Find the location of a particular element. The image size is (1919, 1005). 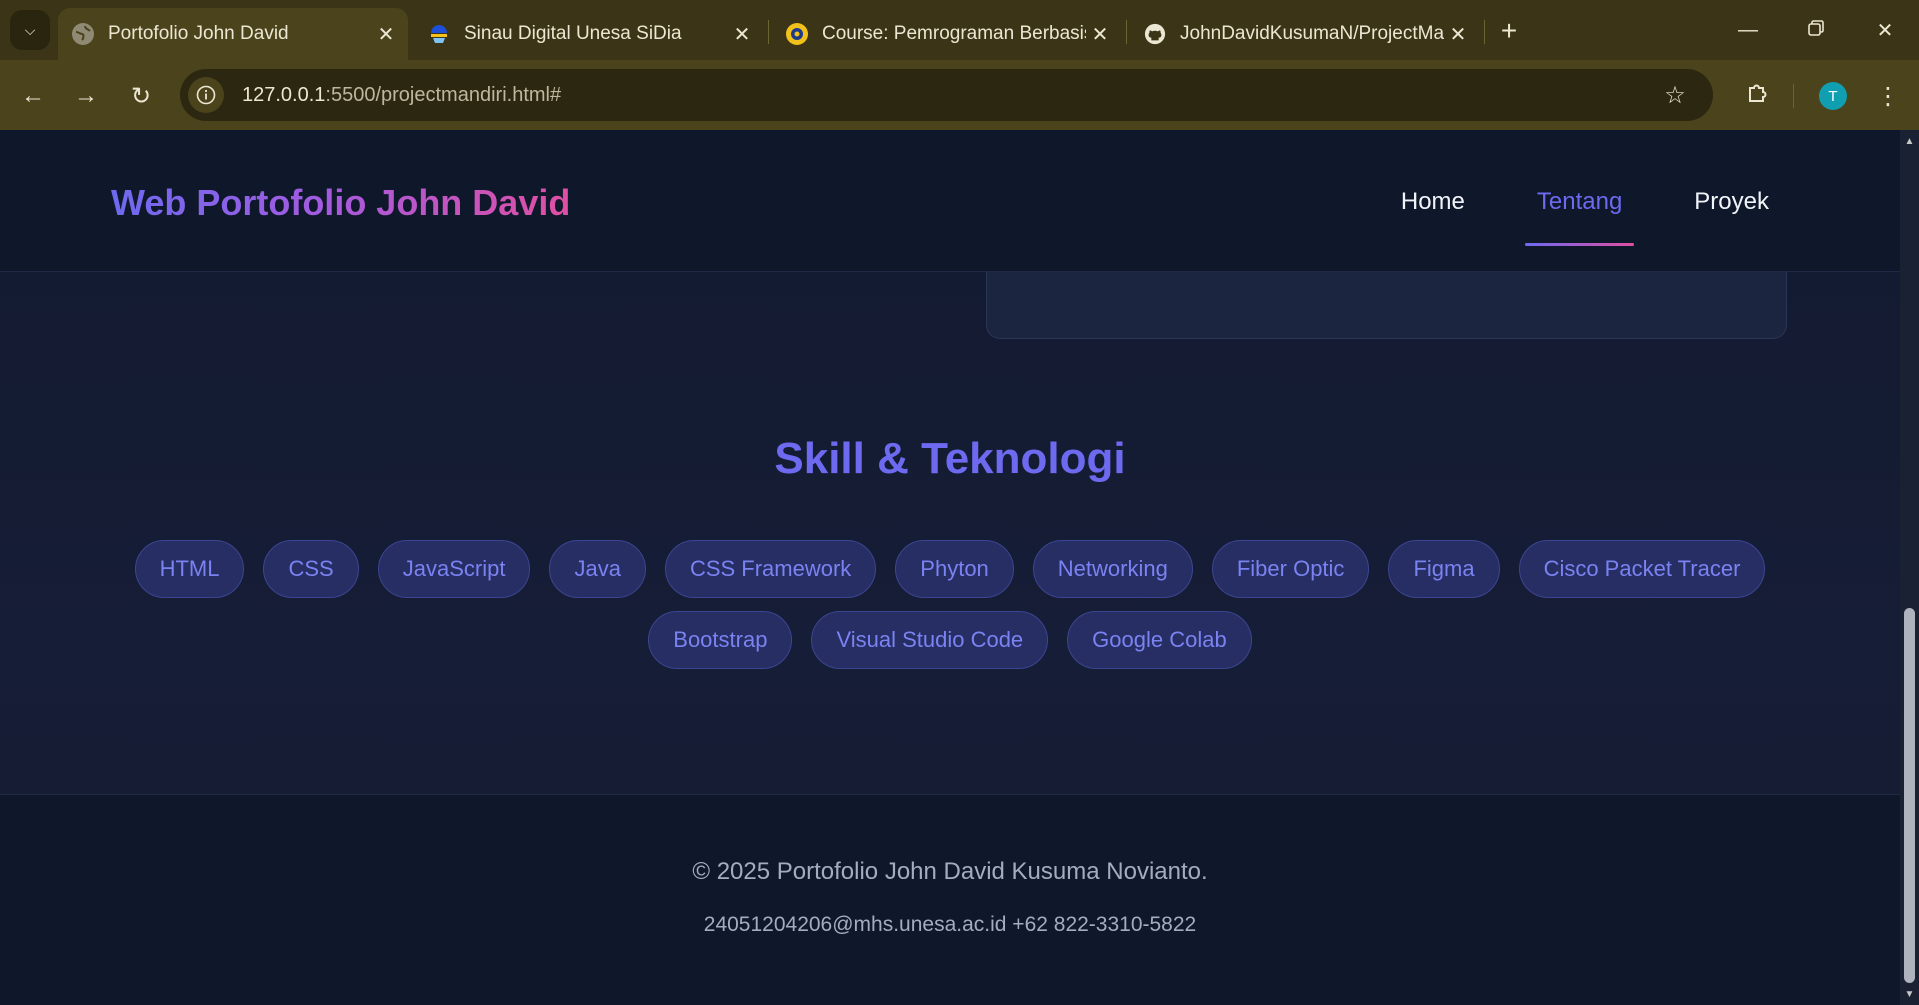

url-path: :5500/projectmandiri.html# is located at coordinates (443, 94).